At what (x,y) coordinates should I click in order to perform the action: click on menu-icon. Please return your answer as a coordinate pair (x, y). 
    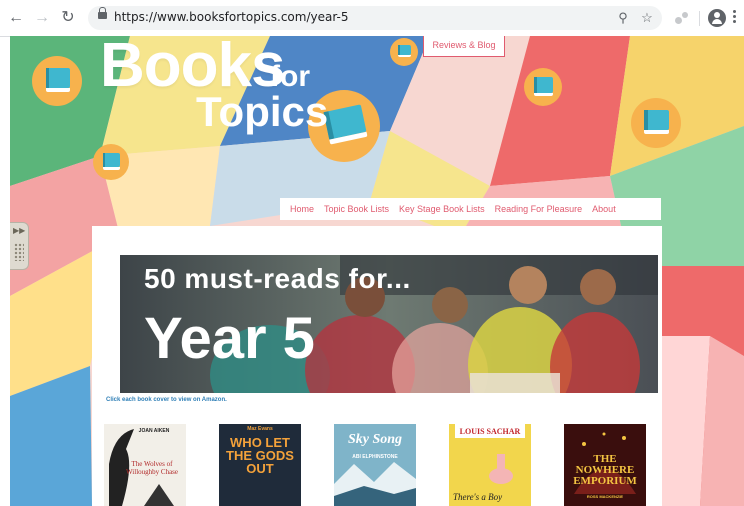
    Looking at the image, I should click on (735, 17).